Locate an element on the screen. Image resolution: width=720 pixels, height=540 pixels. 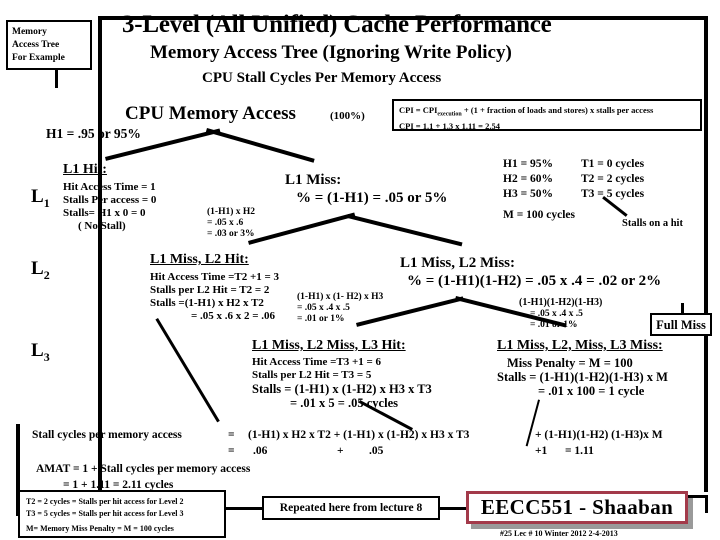
parameter-row-2: H2 = 60% T2 = 2 cycles is located at coordinates (573, 179).